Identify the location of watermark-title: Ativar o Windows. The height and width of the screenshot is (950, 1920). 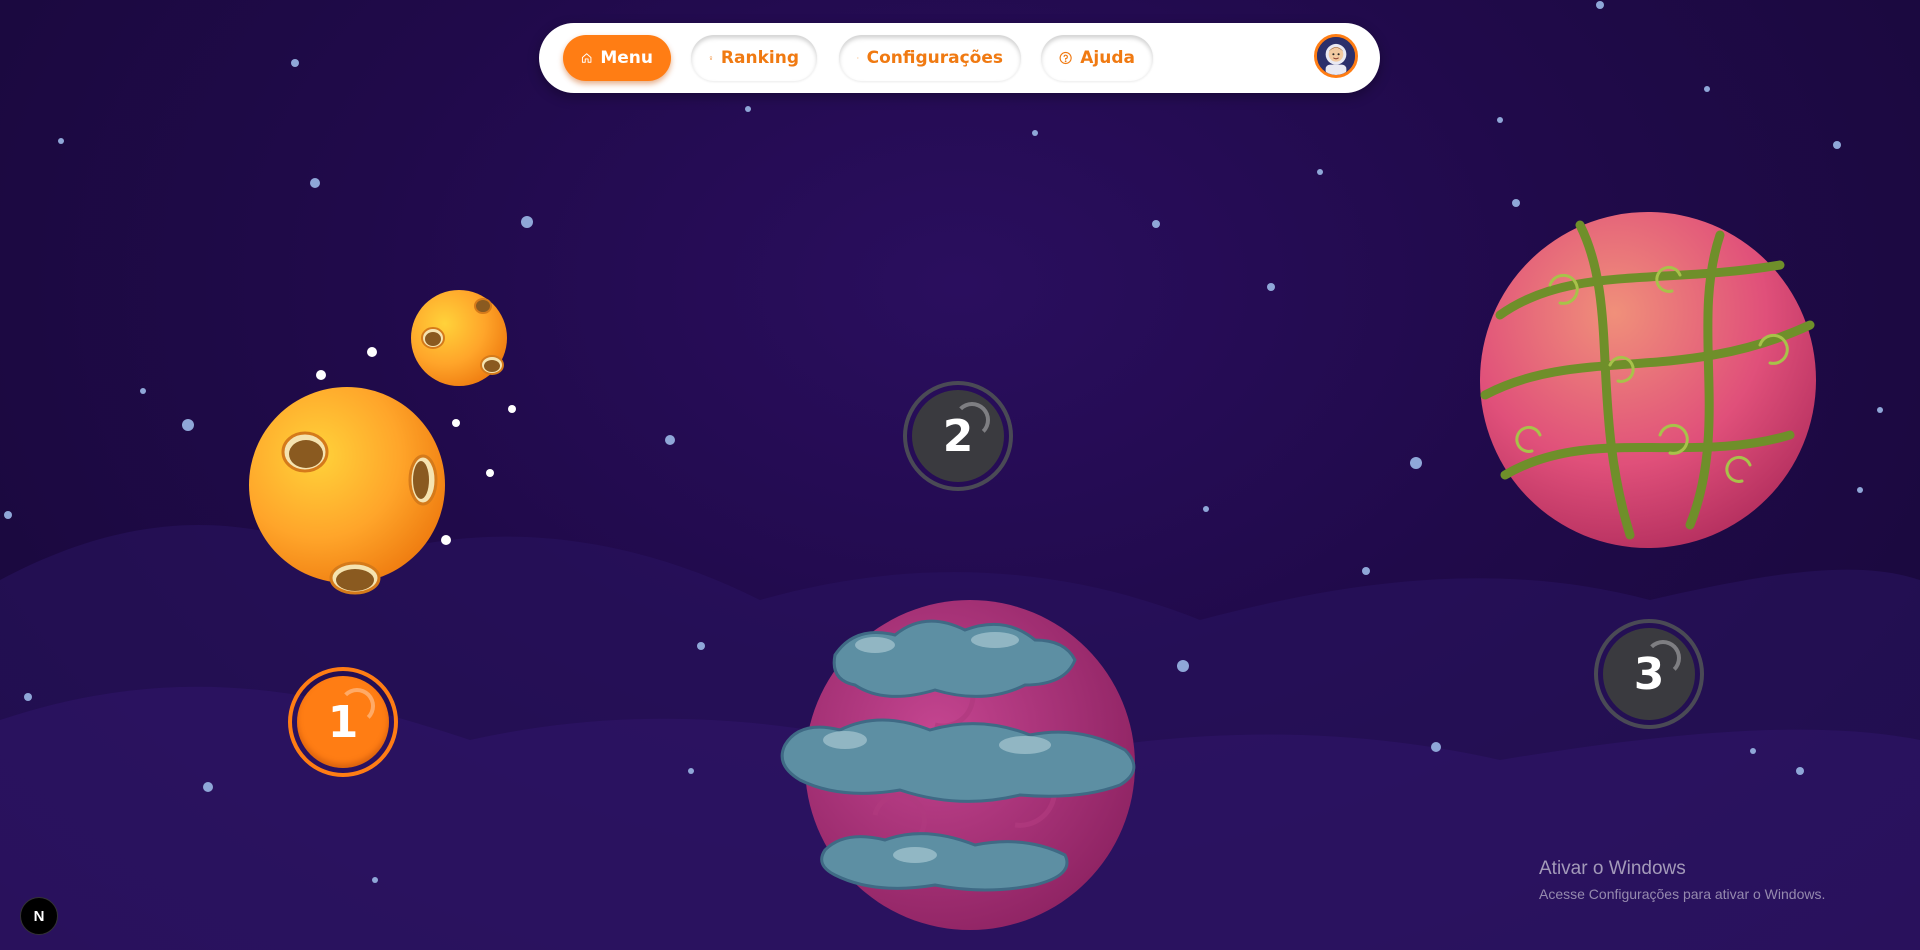
(1612, 868).